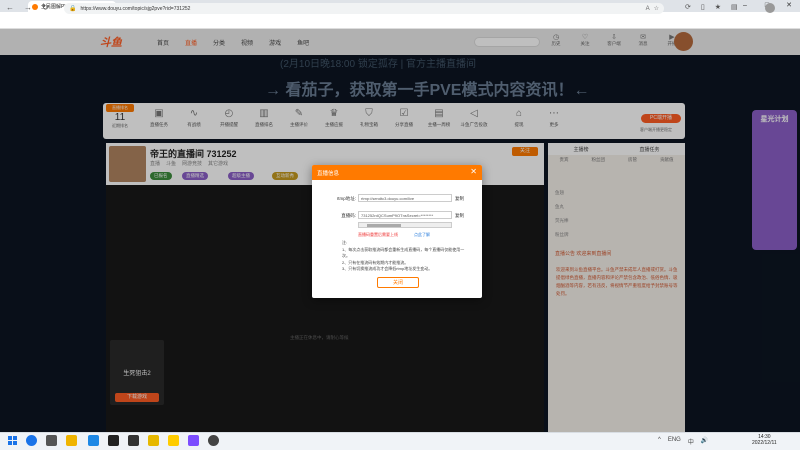  I want to click on explorer-icon, so click(51, 440).